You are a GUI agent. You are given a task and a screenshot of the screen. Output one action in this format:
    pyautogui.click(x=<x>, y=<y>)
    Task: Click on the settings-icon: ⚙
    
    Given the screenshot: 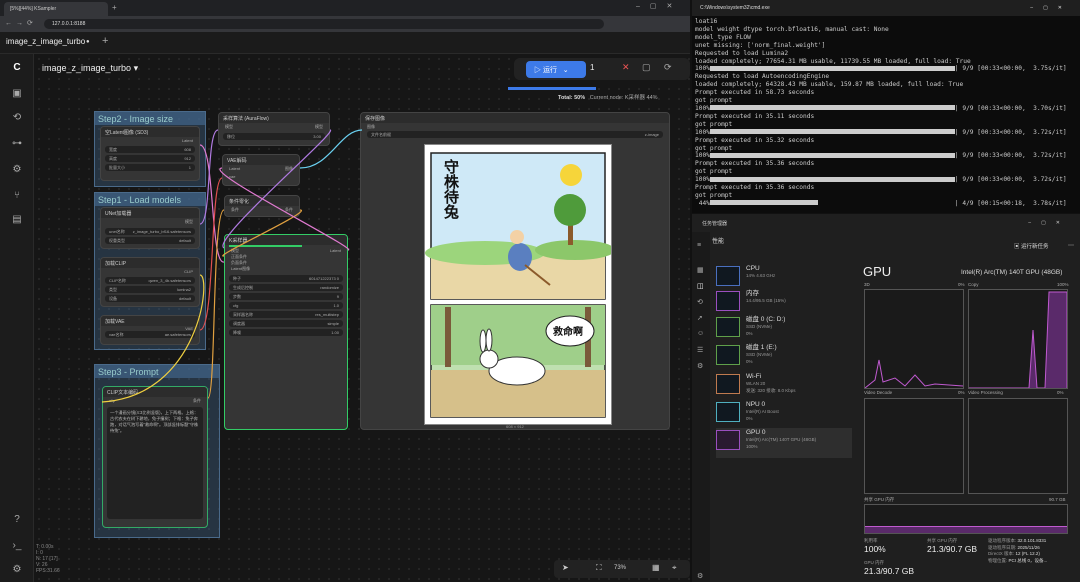 What is the action you would take?
    pyautogui.click(x=700, y=576)
    